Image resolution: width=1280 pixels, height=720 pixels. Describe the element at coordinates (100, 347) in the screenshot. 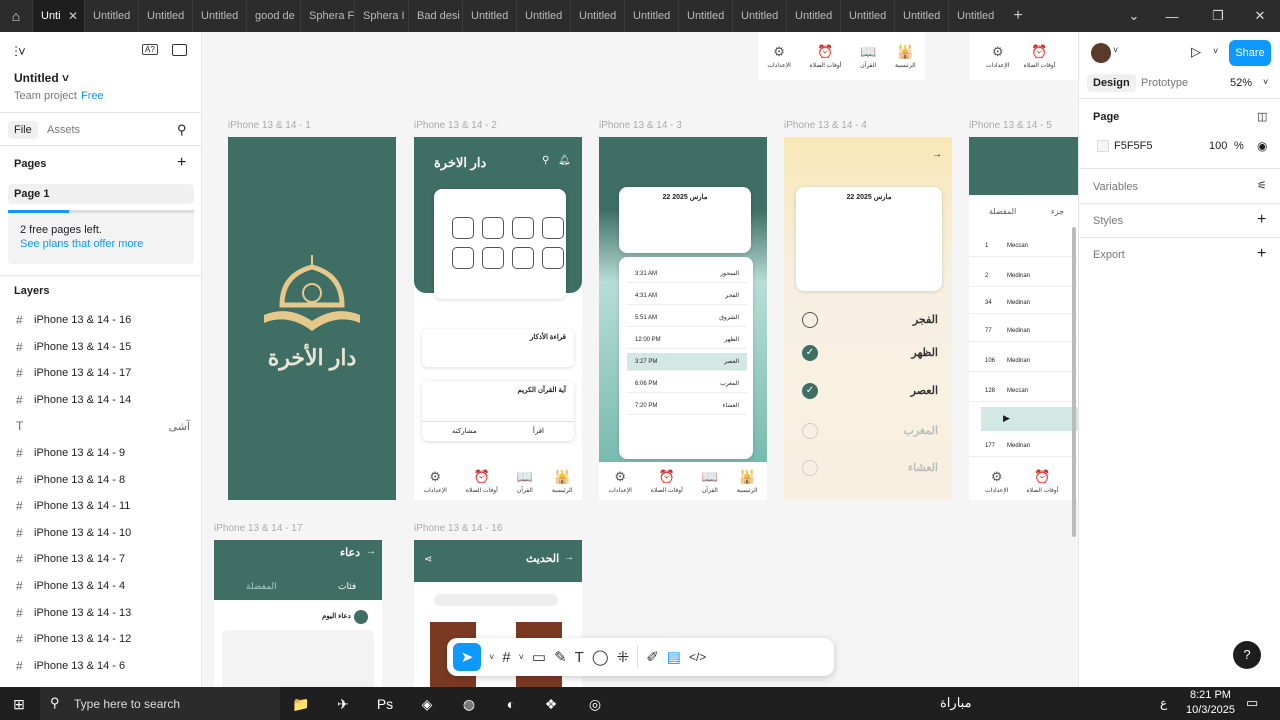

I see `layer-item: # iPhone 13 & 14 - 15` at that location.